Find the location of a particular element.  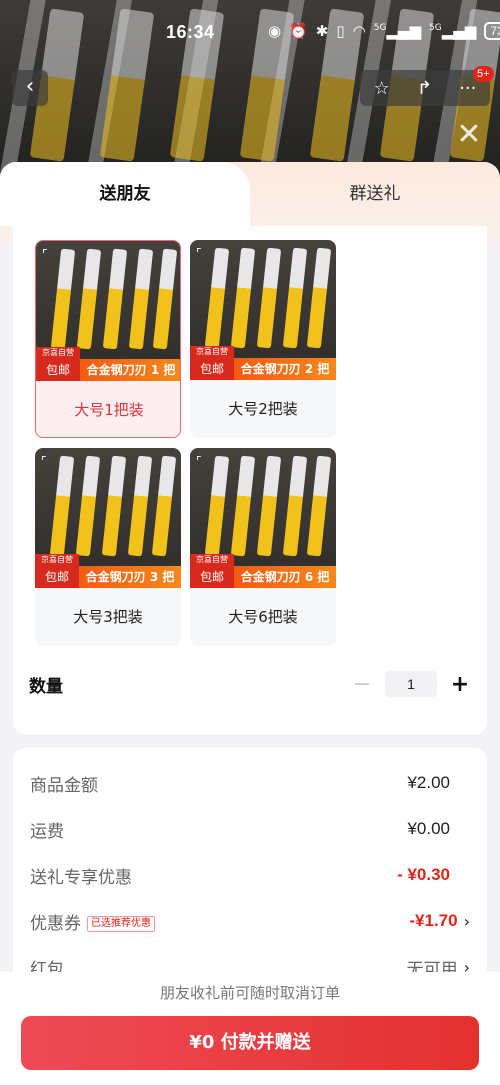

bottom-bar: 朋友收礼前可随时取消订单 ¥0 付款并赠送 is located at coordinates (250, 1028).